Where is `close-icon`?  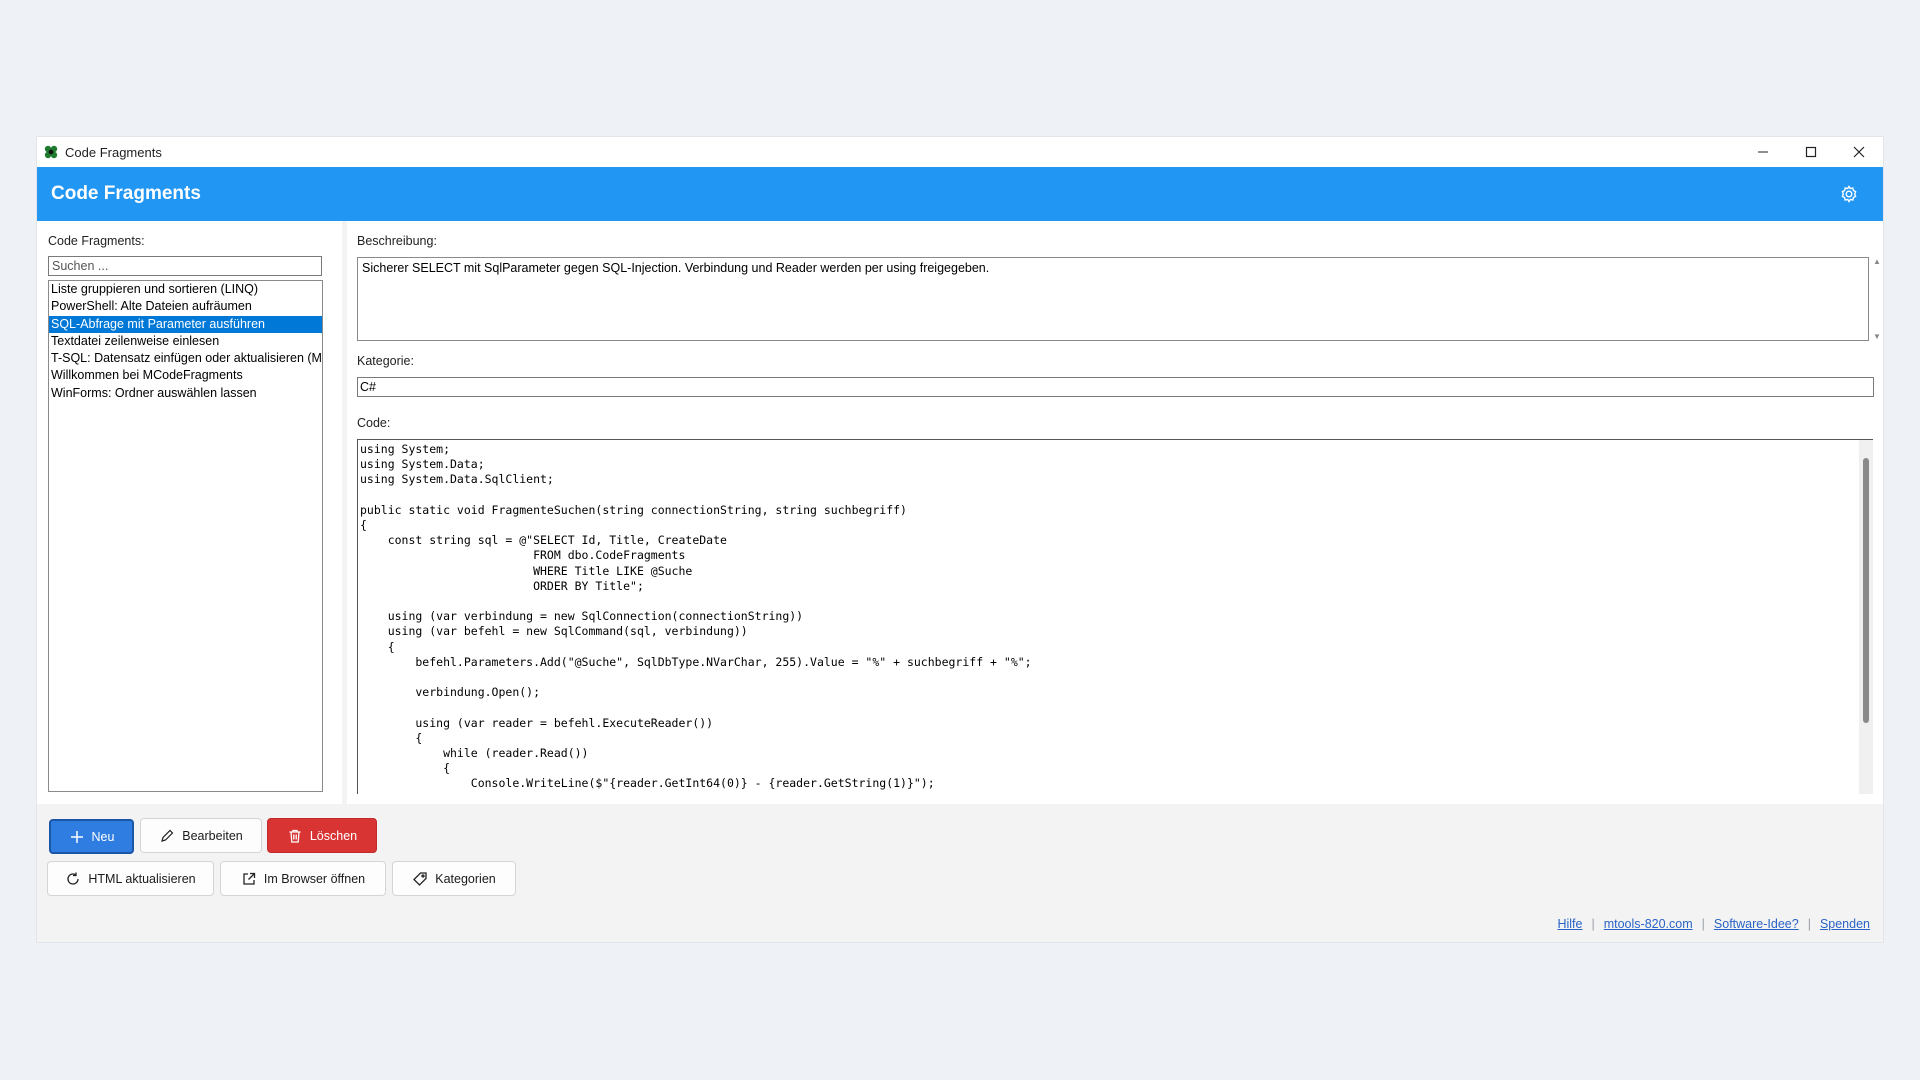 close-icon is located at coordinates (1859, 152).